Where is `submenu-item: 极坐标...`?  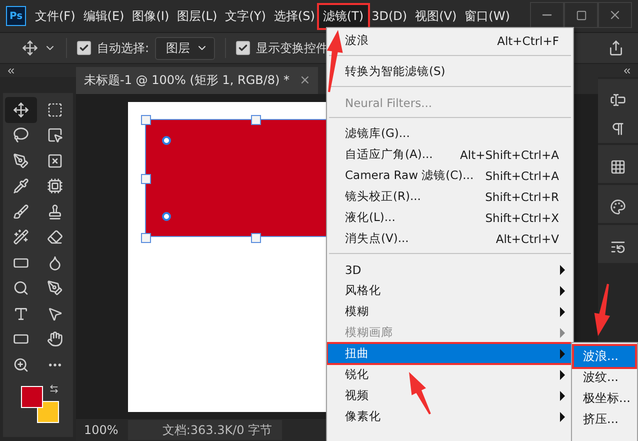
submenu-item: 极坐标... is located at coordinates (604, 398).